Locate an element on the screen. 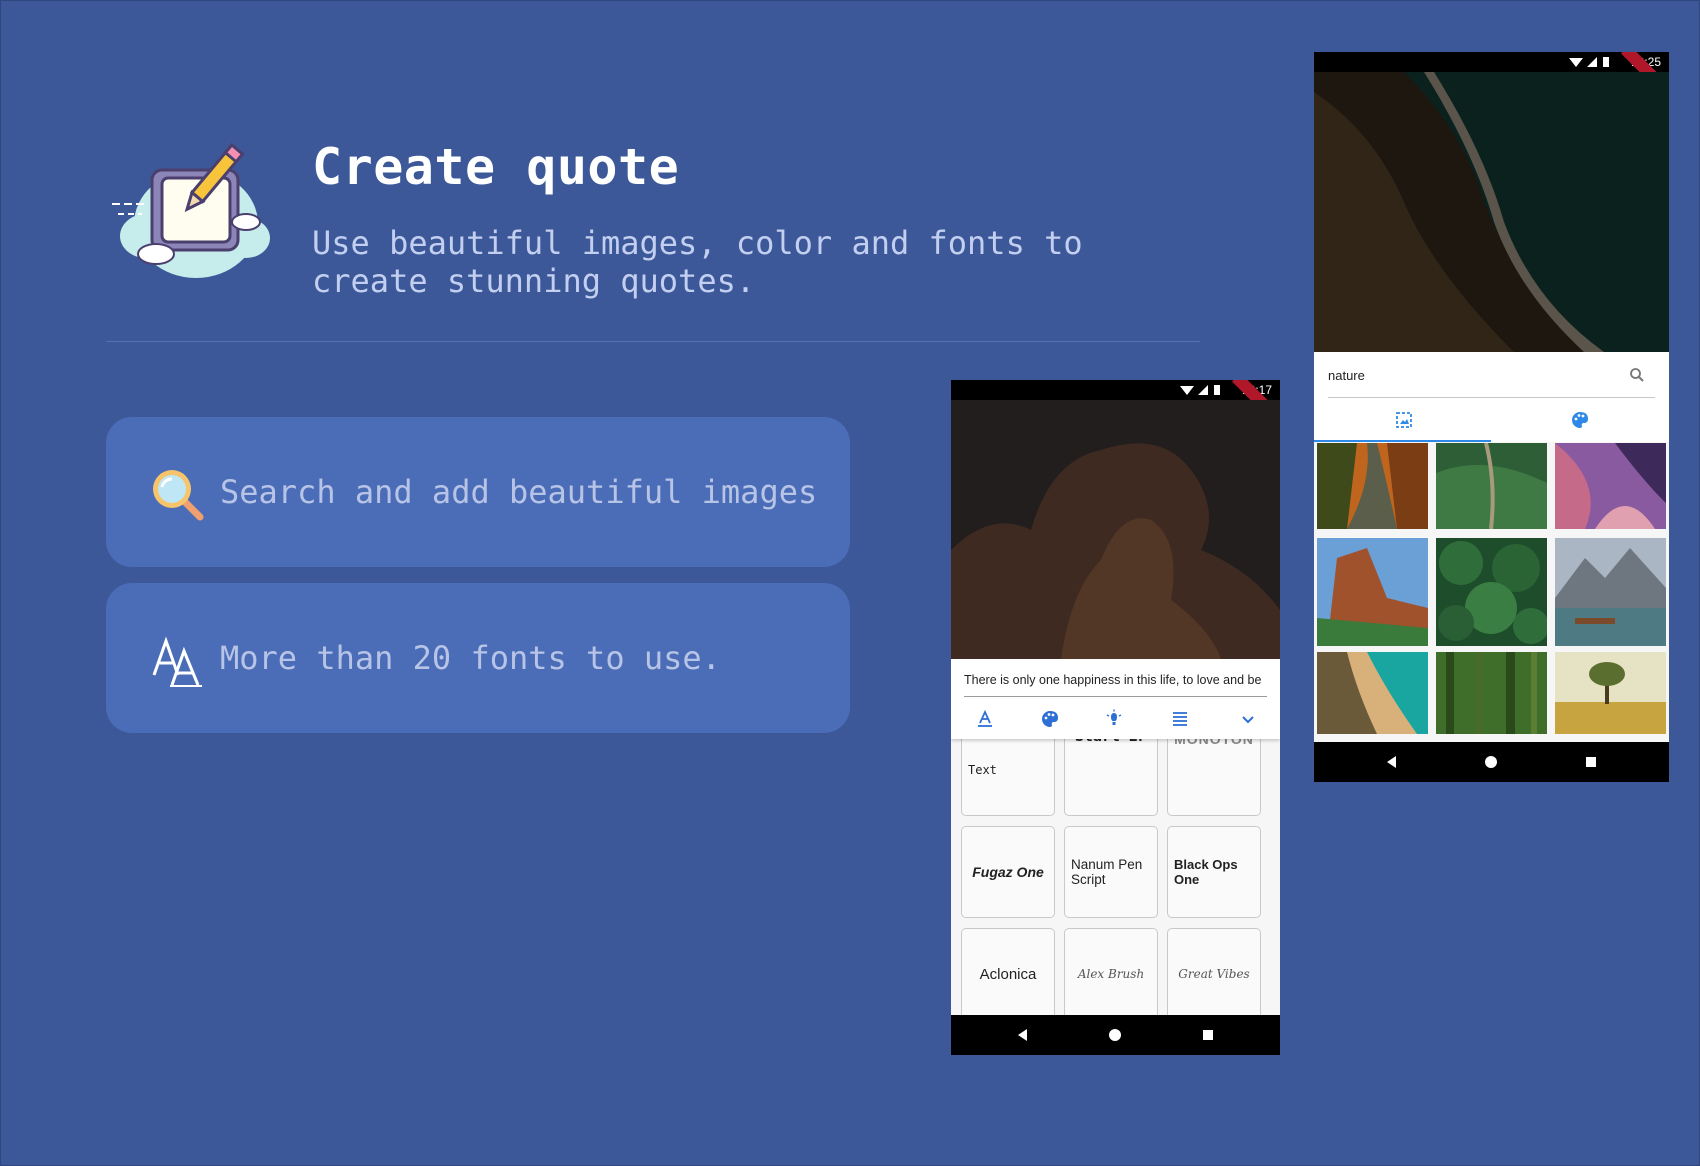 Image resolution: width=1700 pixels, height=1166 pixels. font-label: Black Ops One is located at coordinates (1206, 872).